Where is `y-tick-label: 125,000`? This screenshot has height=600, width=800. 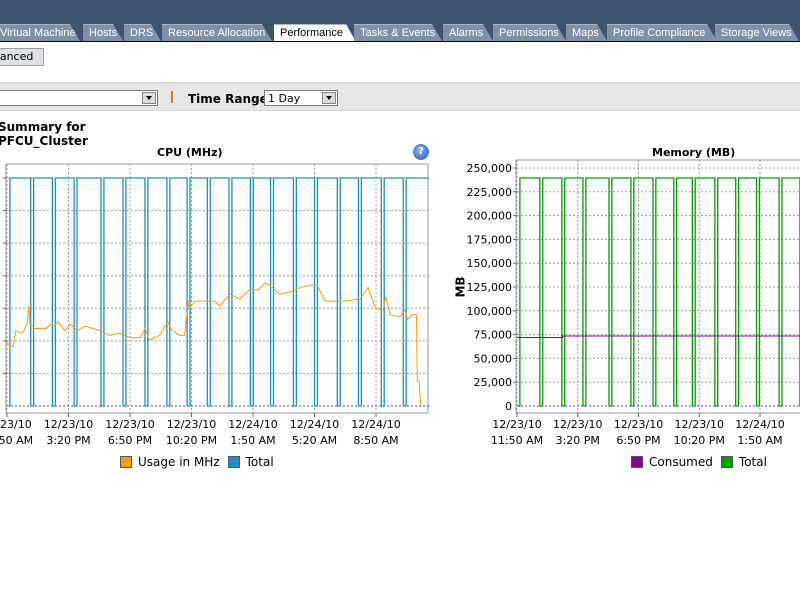 y-tick-label: 125,000 is located at coordinates (490, 287).